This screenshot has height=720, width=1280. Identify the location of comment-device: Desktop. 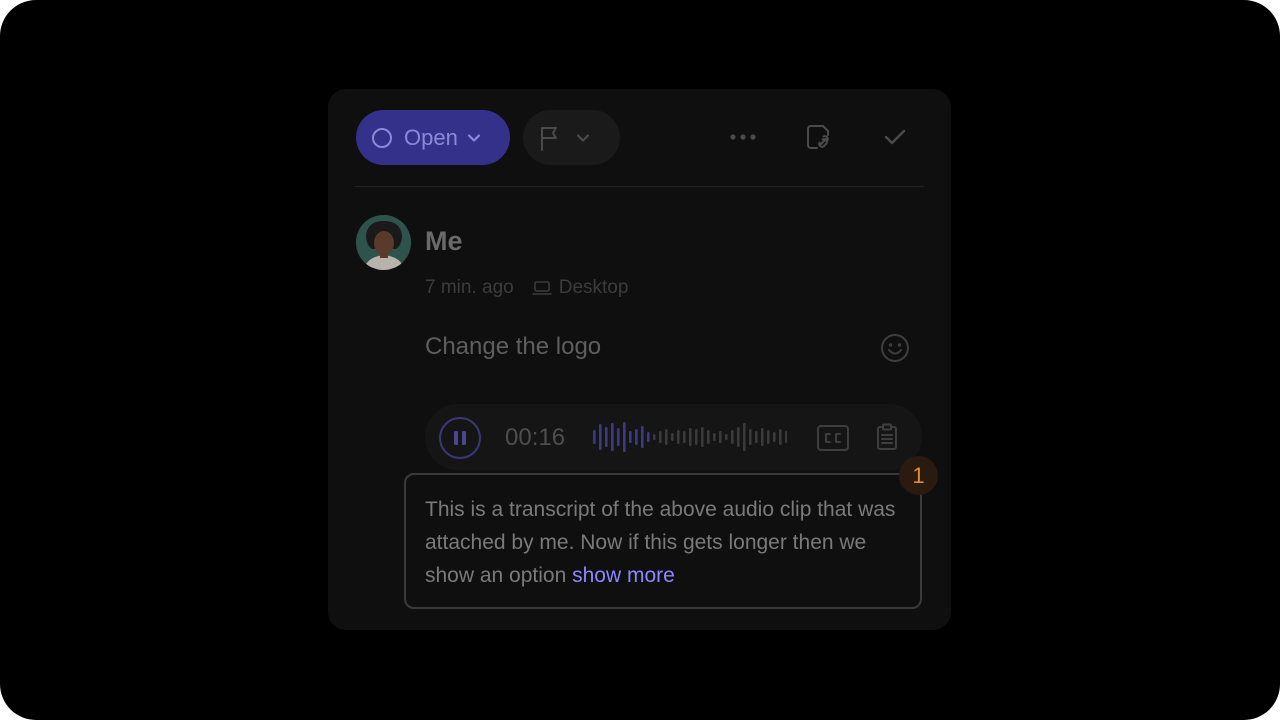
(580, 288).